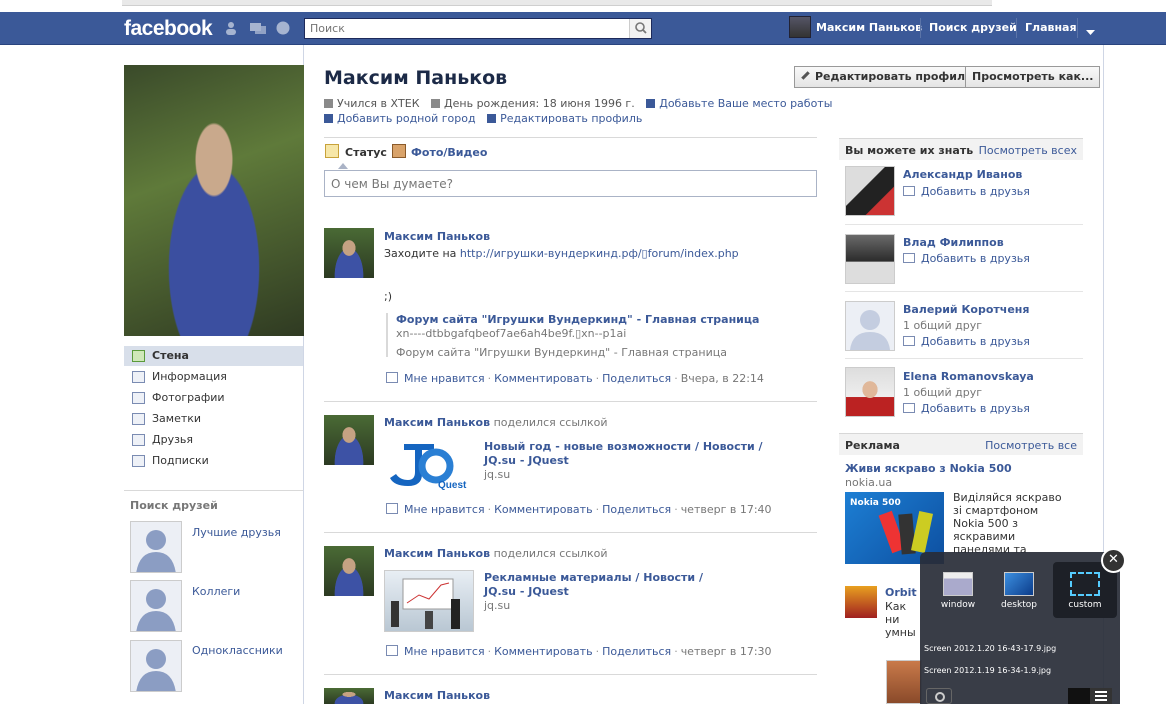 The height and width of the screenshot is (704, 1166). What do you see at coordinates (962, 174) in the screenshot?
I see `pymk-name: Александр Иванов` at bounding box center [962, 174].